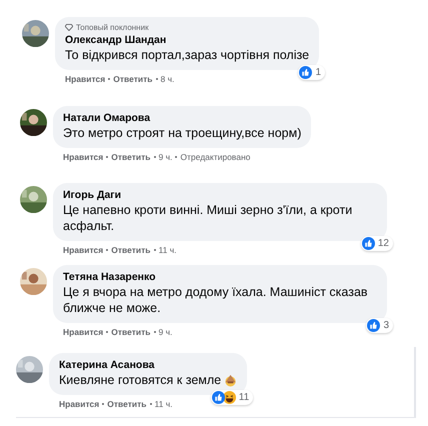 This screenshot has height=426, width=428. Describe the element at coordinates (167, 79) in the screenshot. I see `comment-time: 8 ч.` at that location.